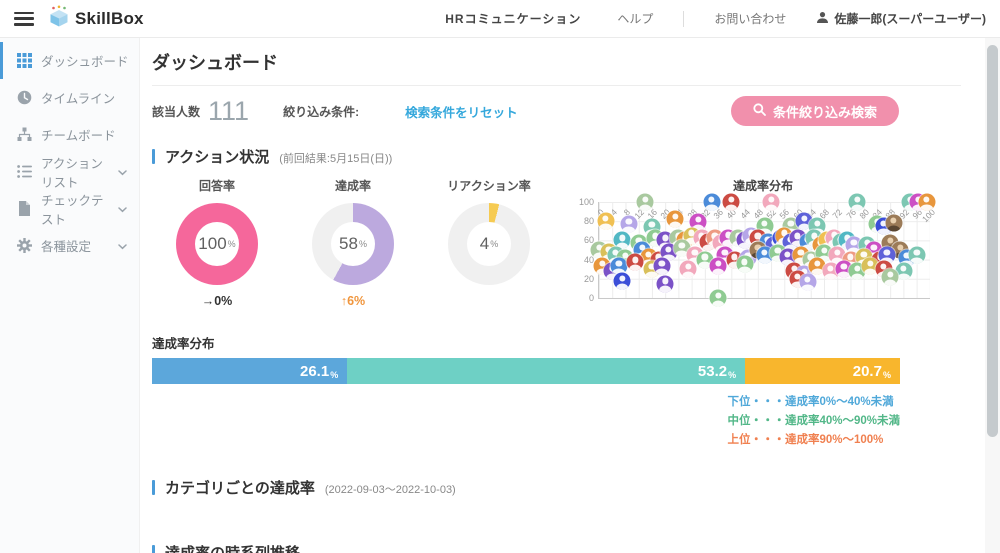 The width and height of the screenshot is (1000, 553). What do you see at coordinates (229, 110) in the screenshot?
I see `matching-count-value: 111` at bounding box center [229, 110].